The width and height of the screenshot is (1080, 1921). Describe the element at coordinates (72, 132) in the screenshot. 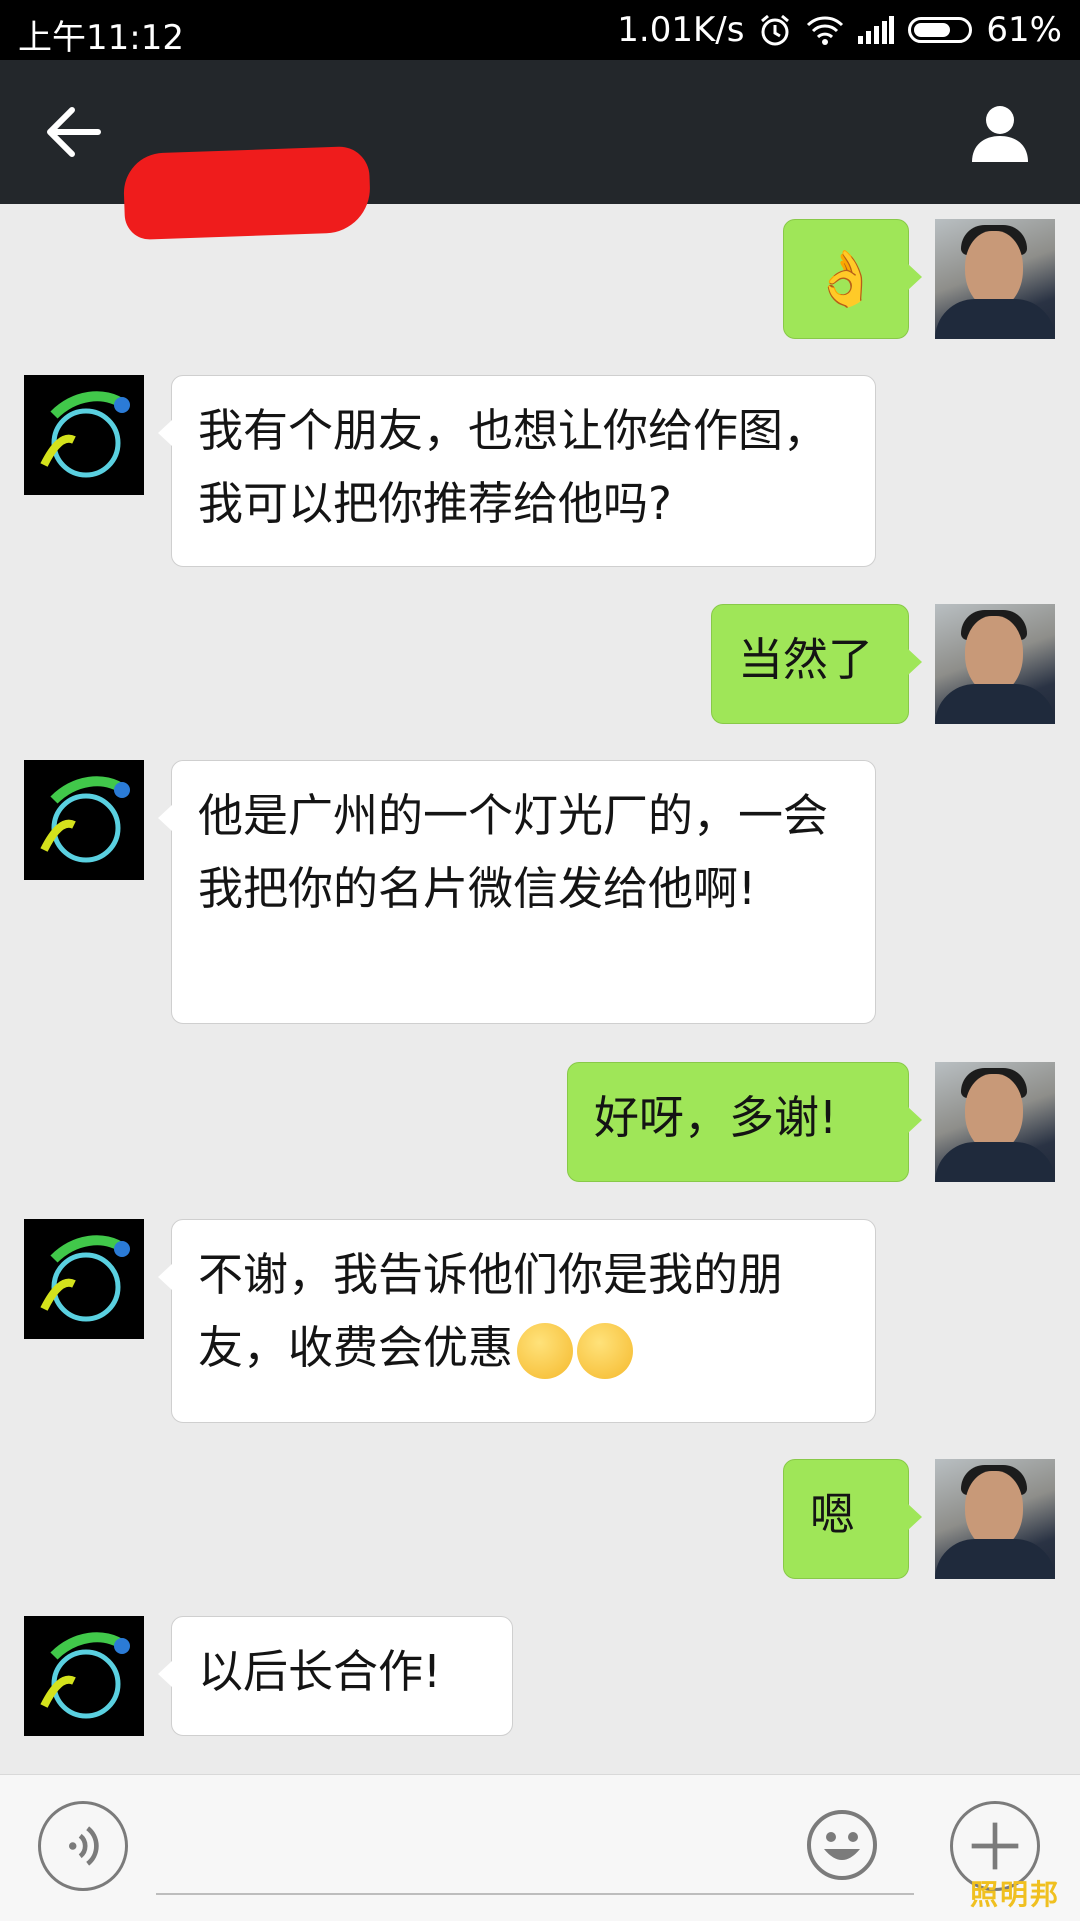

I see `arrow-left-icon` at that location.